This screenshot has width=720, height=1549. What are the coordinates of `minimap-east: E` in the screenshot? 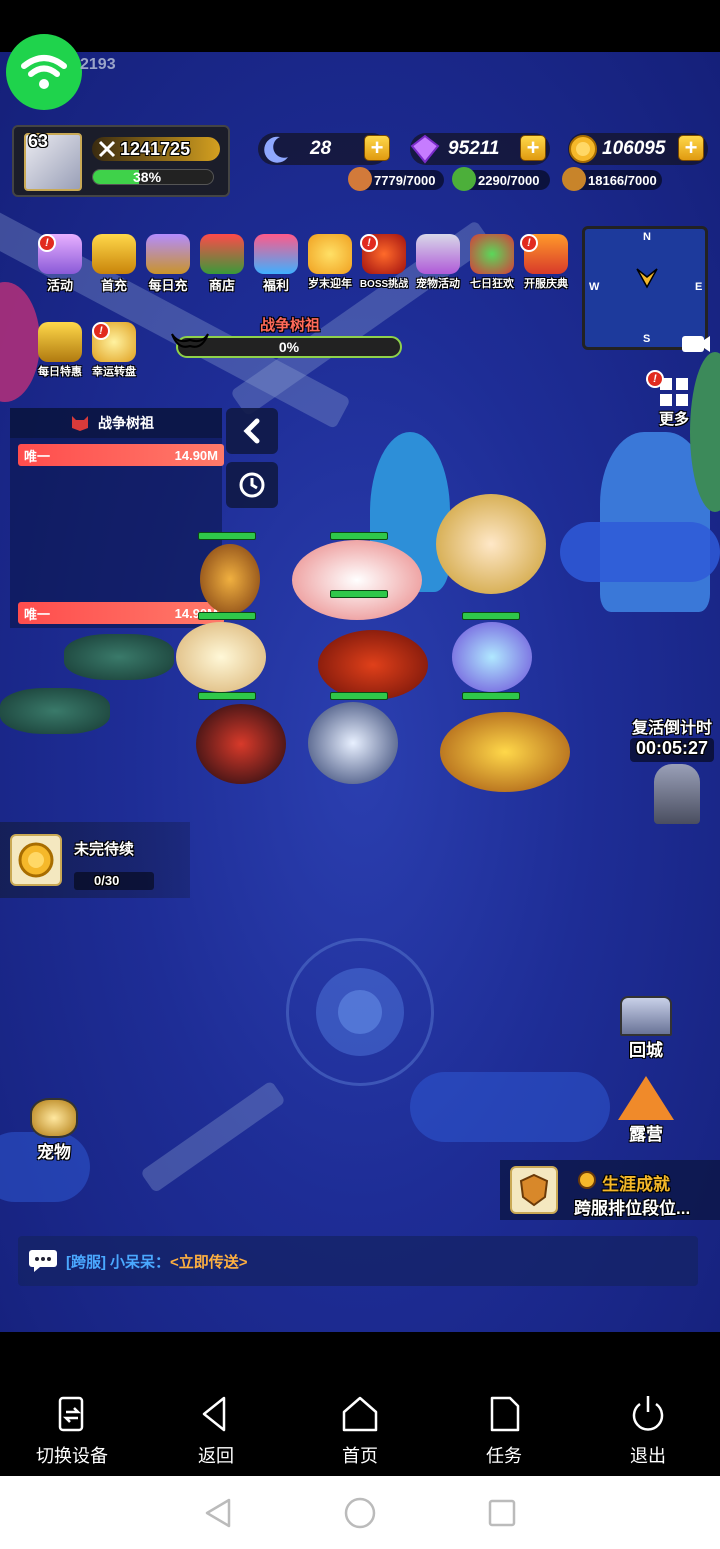 It's located at (699, 287).